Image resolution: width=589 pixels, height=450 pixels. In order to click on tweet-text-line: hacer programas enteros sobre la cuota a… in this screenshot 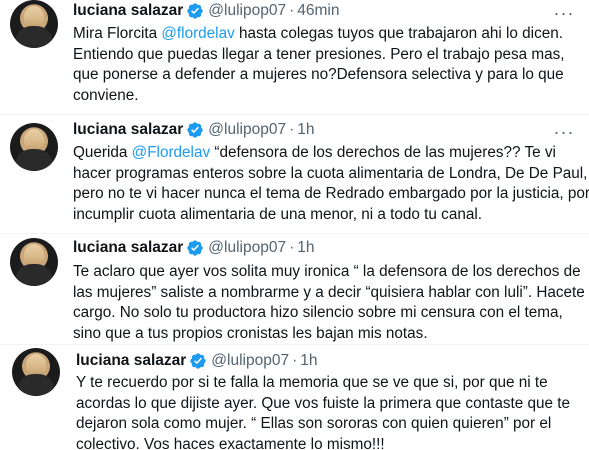, I will do `click(330, 173)`.